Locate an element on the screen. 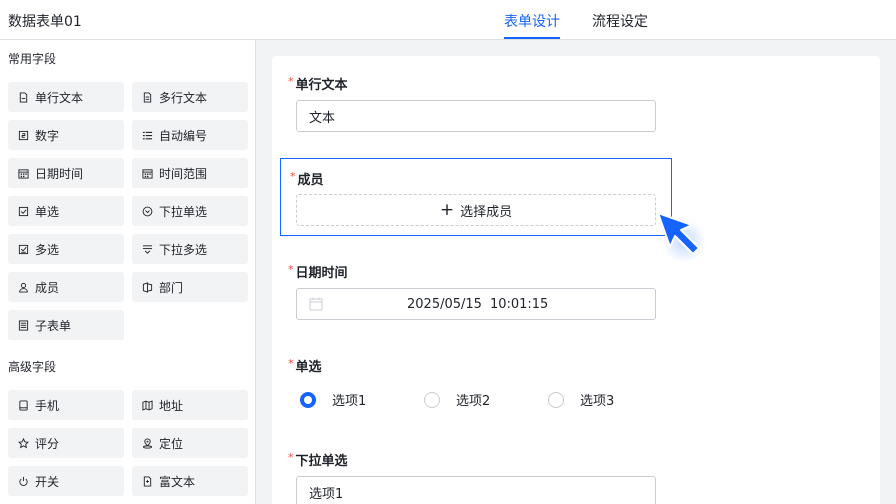 The width and height of the screenshot is (896, 504). field-label: 数字 is located at coordinates (47, 135).